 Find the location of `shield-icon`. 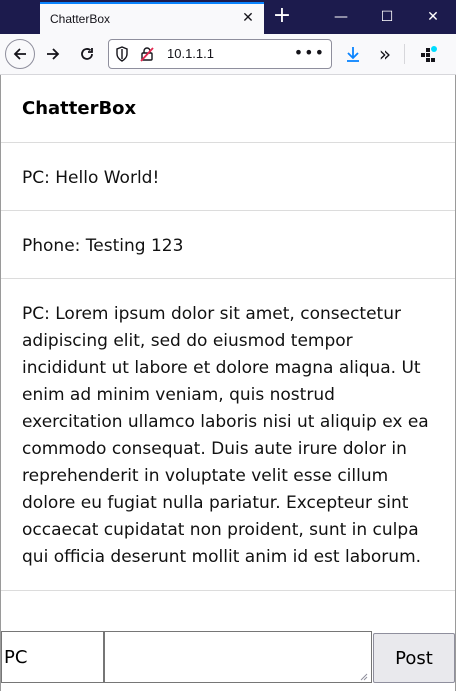

shield-icon is located at coordinates (122, 56).